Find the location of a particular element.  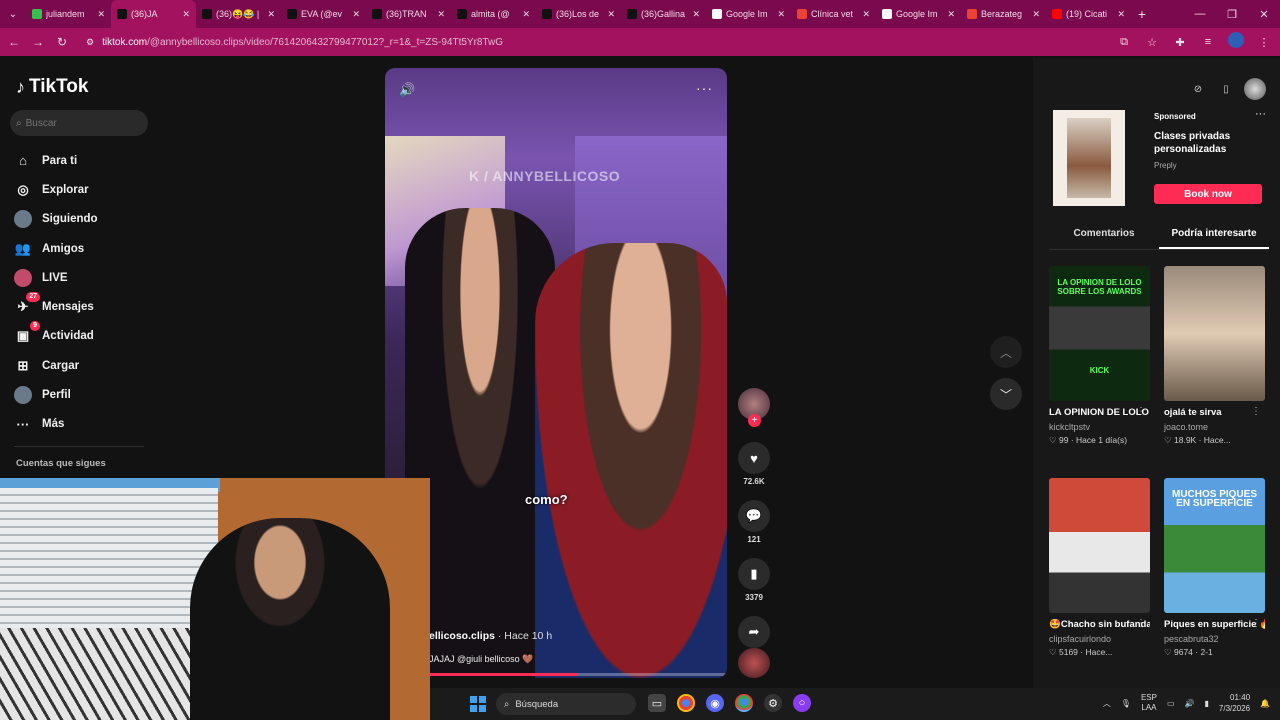

comment-action: 💬 121 is located at coordinates (754, 522).